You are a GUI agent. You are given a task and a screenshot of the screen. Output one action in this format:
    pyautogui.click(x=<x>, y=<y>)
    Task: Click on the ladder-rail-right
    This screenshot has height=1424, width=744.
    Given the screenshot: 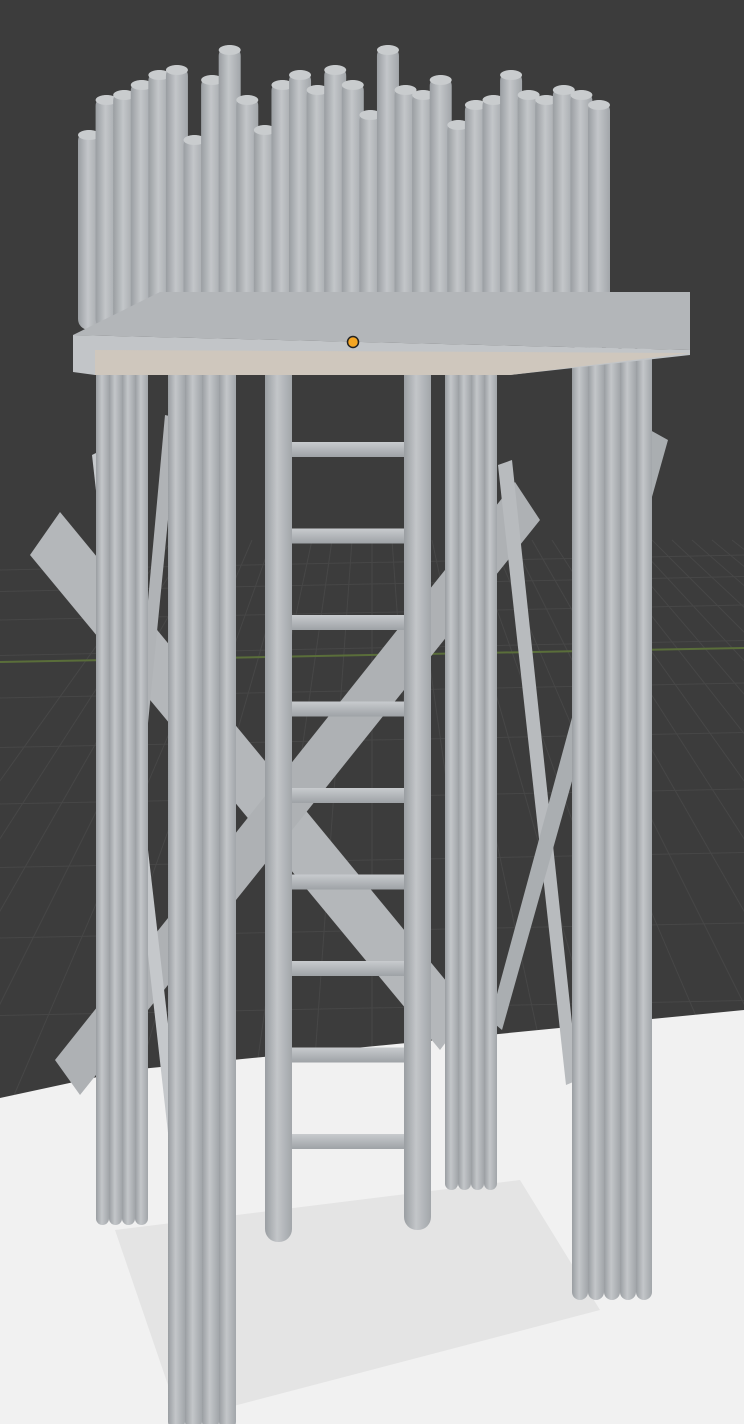 What is the action you would take?
    pyautogui.click(x=417, y=796)
    